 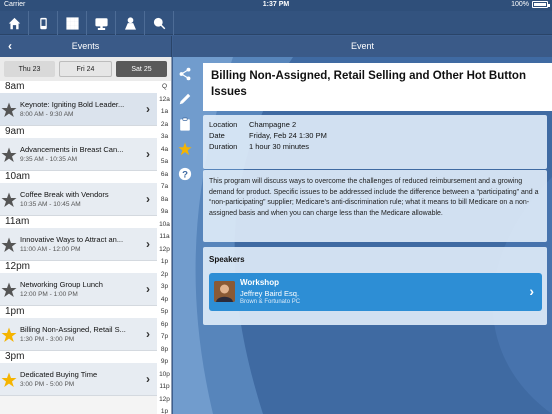 What do you see at coordinates (164, 337) in the screenshot?
I see `index-label: 7p` at bounding box center [164, 337].